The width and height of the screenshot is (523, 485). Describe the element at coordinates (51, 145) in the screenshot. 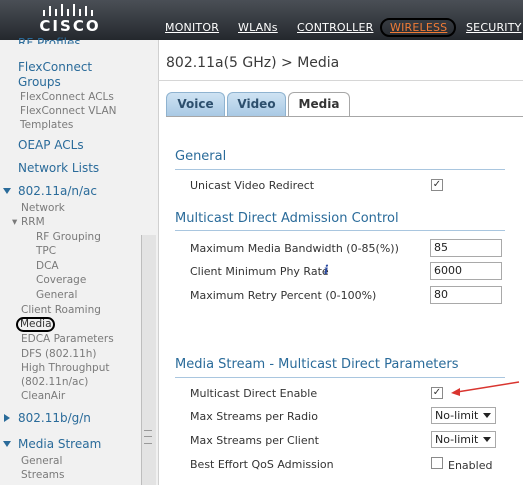

I see `sidebar-item-oeap-acls: OEAP ACLs` at that location.